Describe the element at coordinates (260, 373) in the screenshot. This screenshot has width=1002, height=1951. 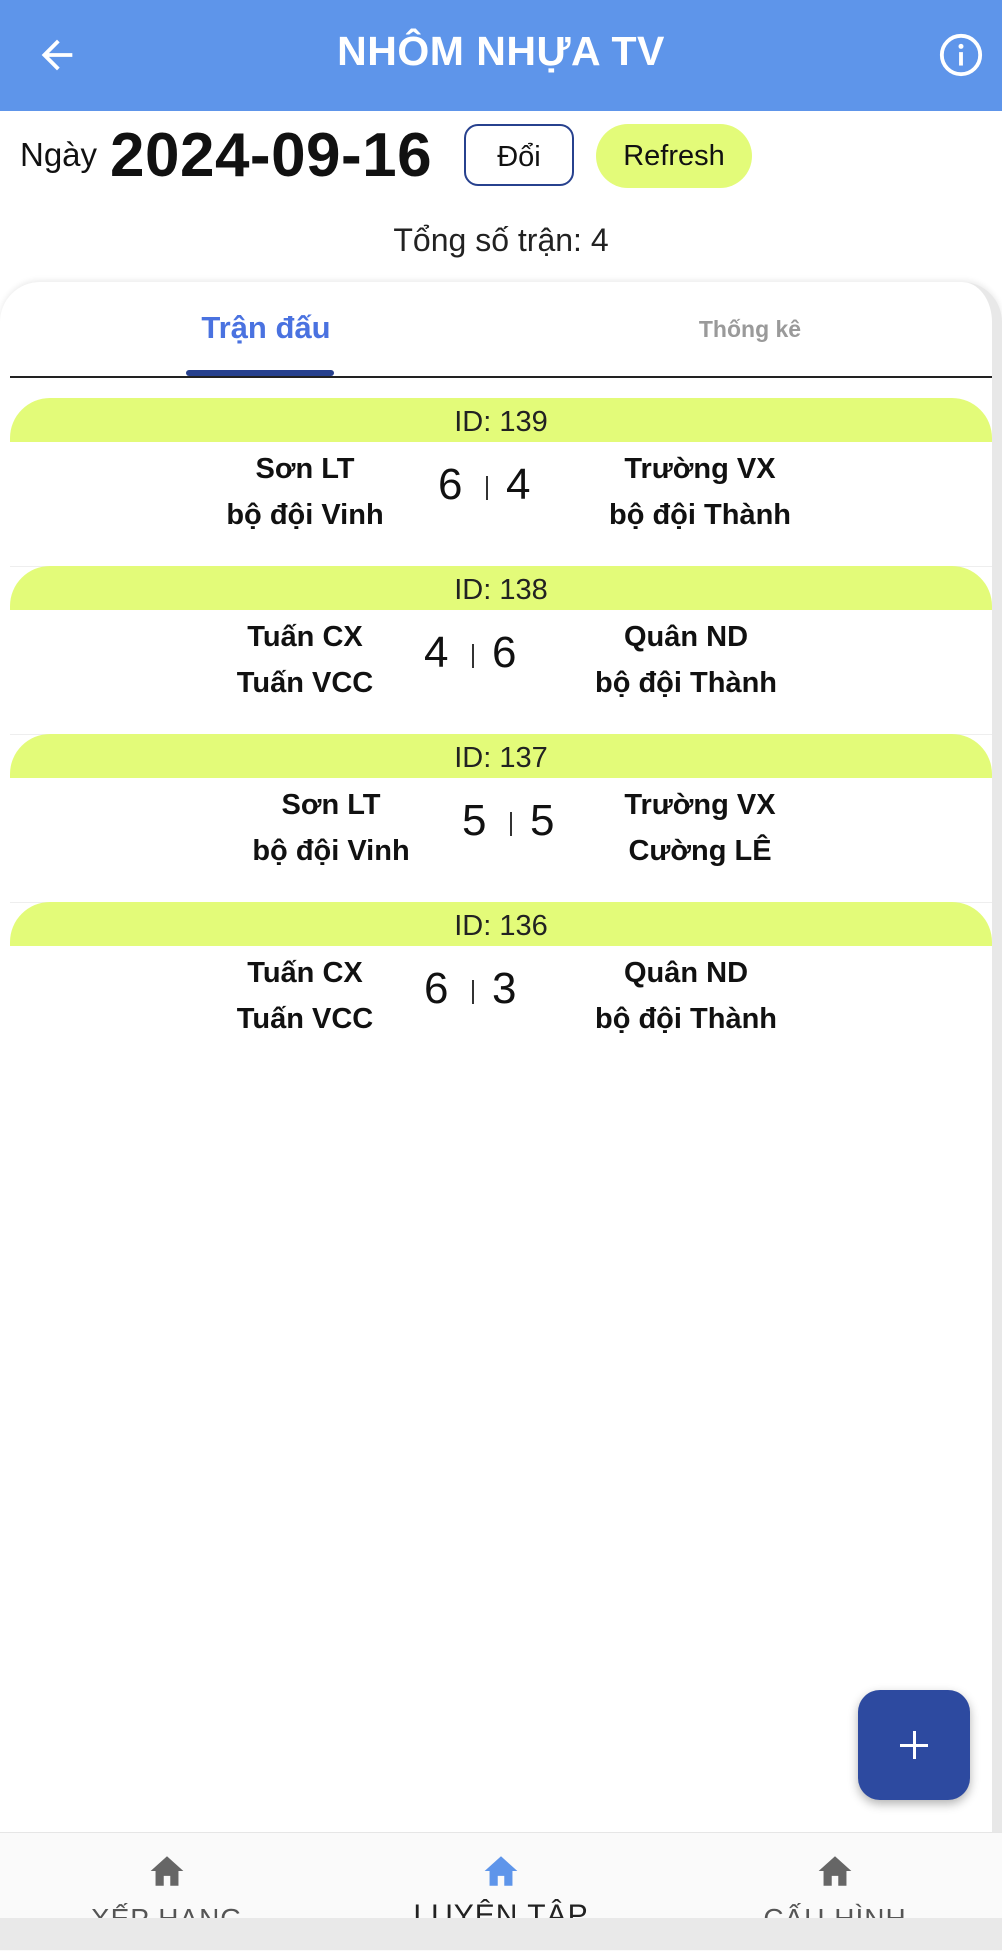
I see `tab-active-indicator` at that location.